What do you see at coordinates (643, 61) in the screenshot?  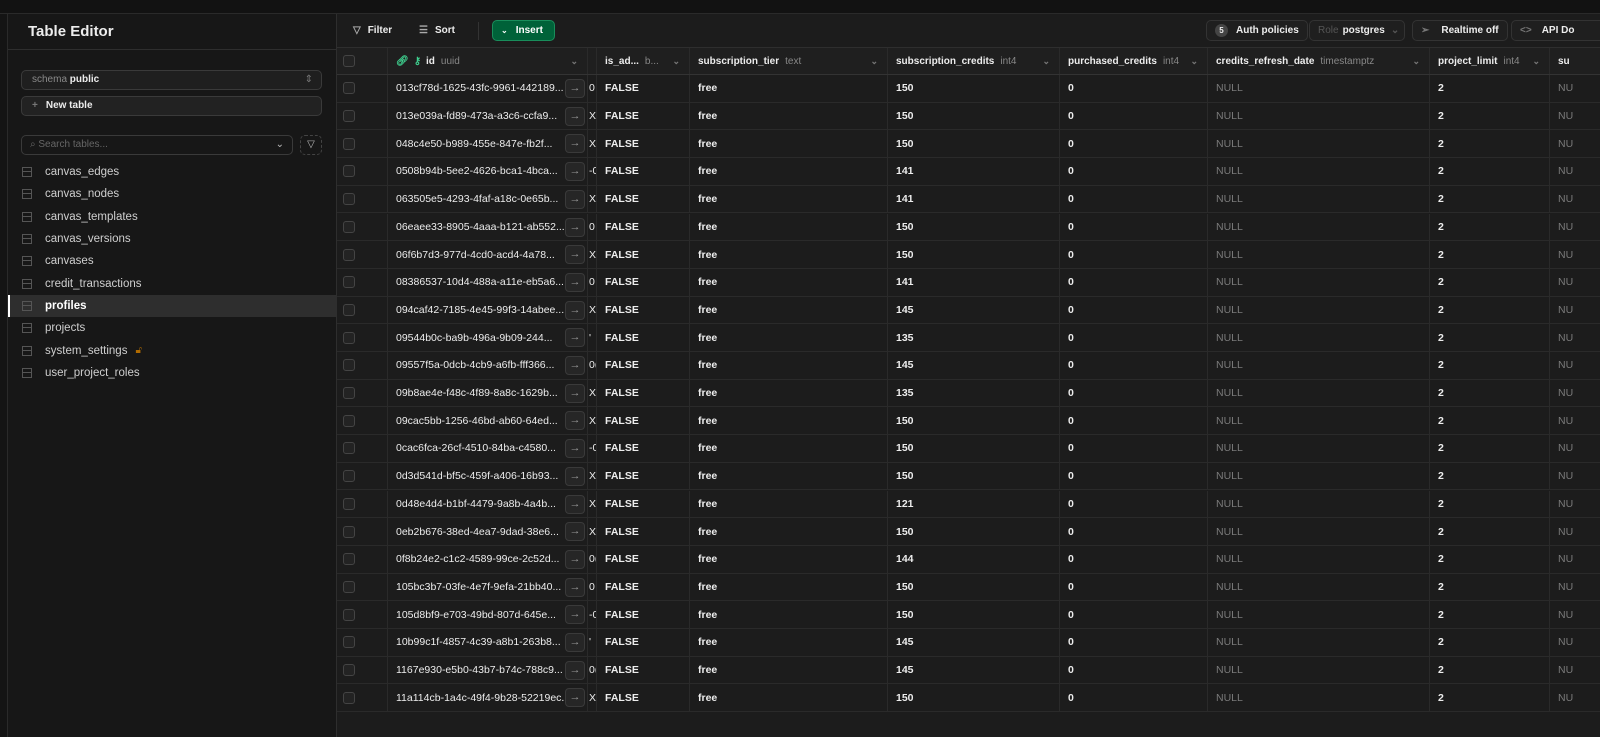 I see `column-header-is-admin: is_ad... b... ⌄` at bounding box center [643, 61].